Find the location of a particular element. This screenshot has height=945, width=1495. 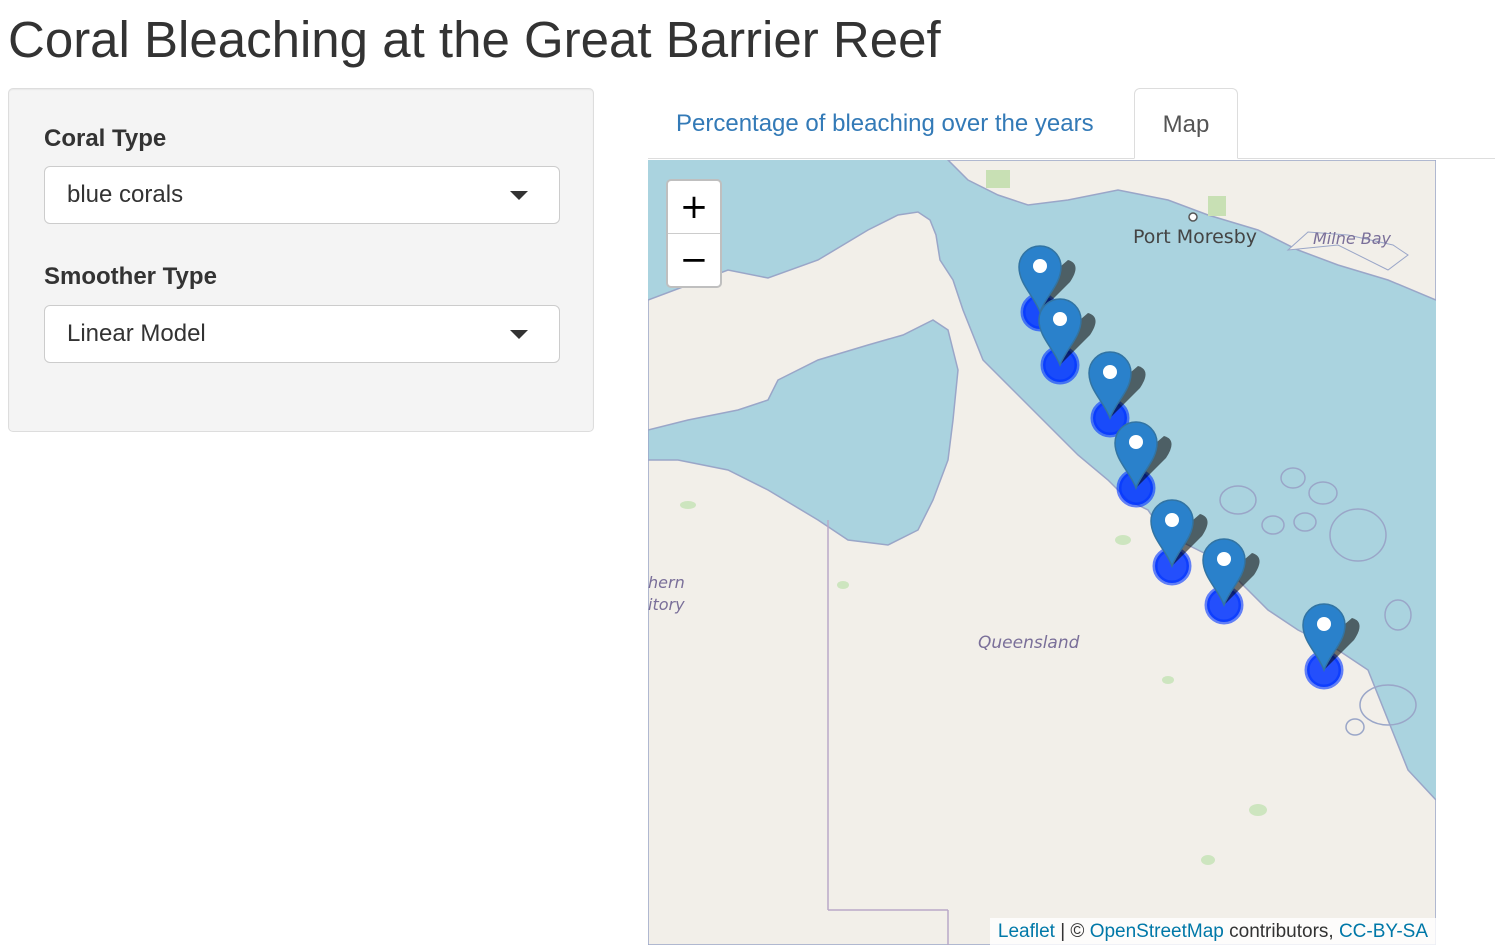

osm-link: OpenStreetMap is located at coordinates (1157, 931).